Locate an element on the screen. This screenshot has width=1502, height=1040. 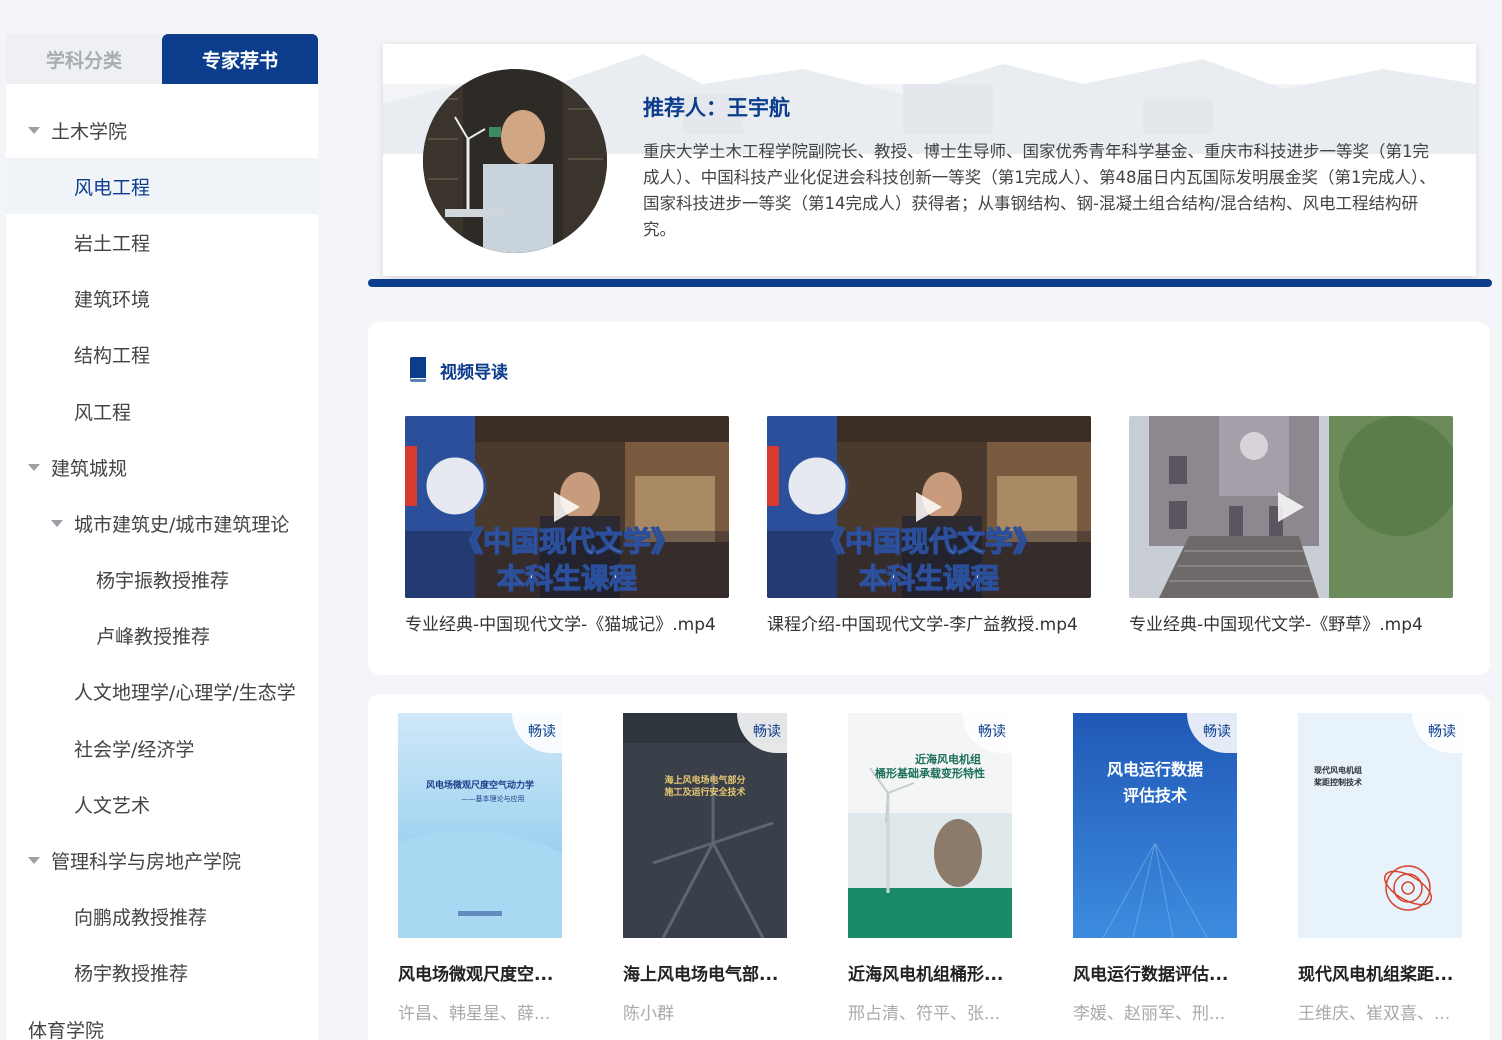
video-card: 《中国现代文学》 本科生课程 专业经典-中国现代文学-《猫城记》.mp4 is located at coordinates (567, 525).